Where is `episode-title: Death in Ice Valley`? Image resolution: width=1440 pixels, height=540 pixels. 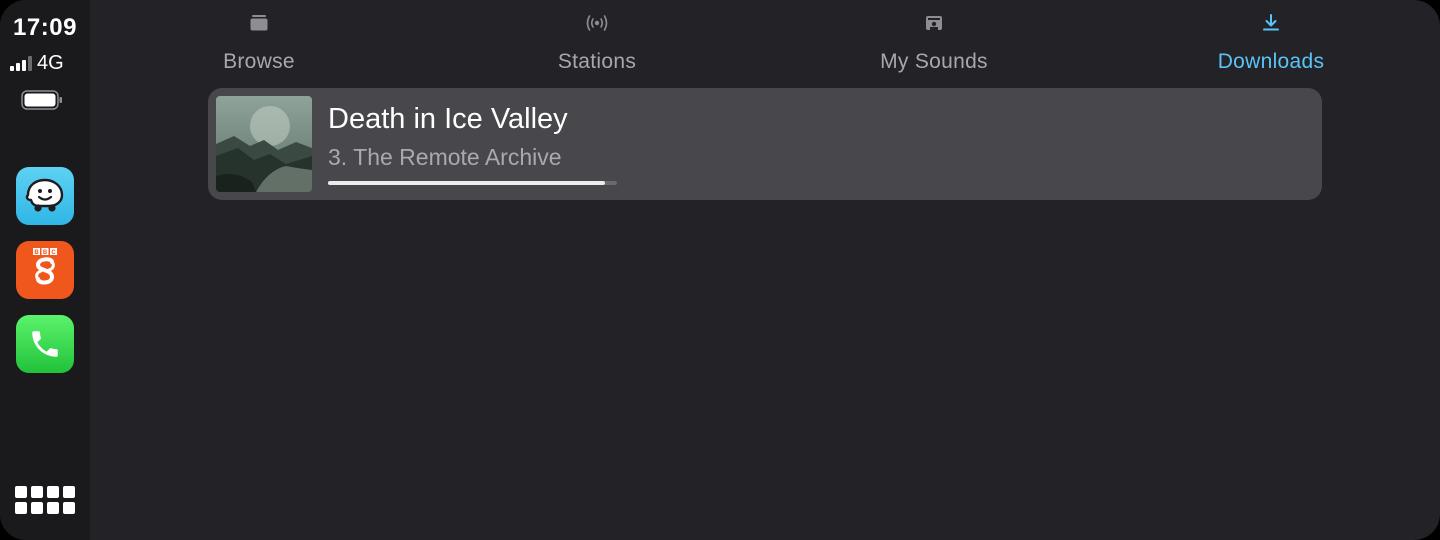
episode-title: Death in Ice Valley is located at coordinates (448, 119).